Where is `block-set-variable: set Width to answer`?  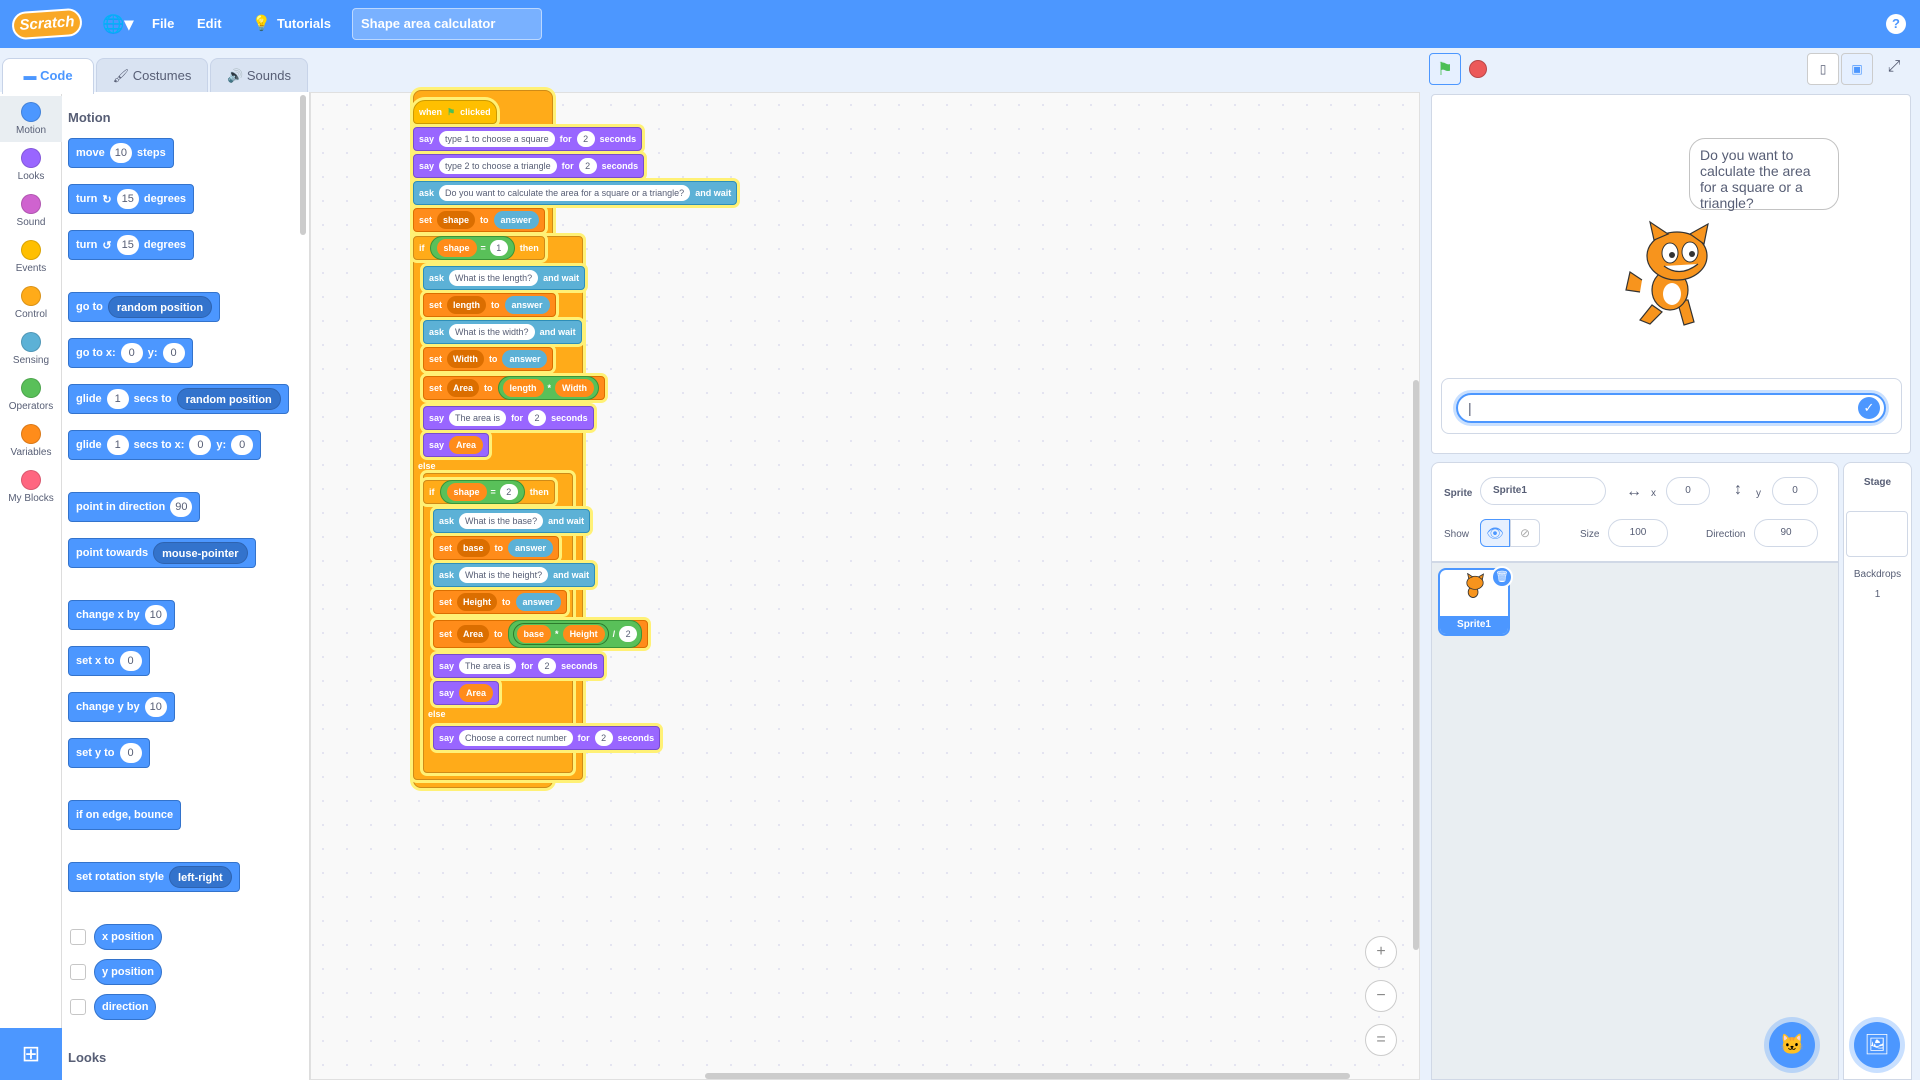 block-set-variable: set Width to answer is located at coordinates (488, 359).